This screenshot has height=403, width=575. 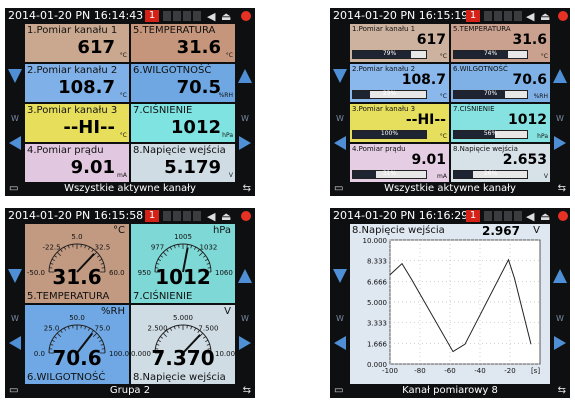 I want to click on channel-label: 6.WILGOTNOŚĆ, so click(x=480, y=69).